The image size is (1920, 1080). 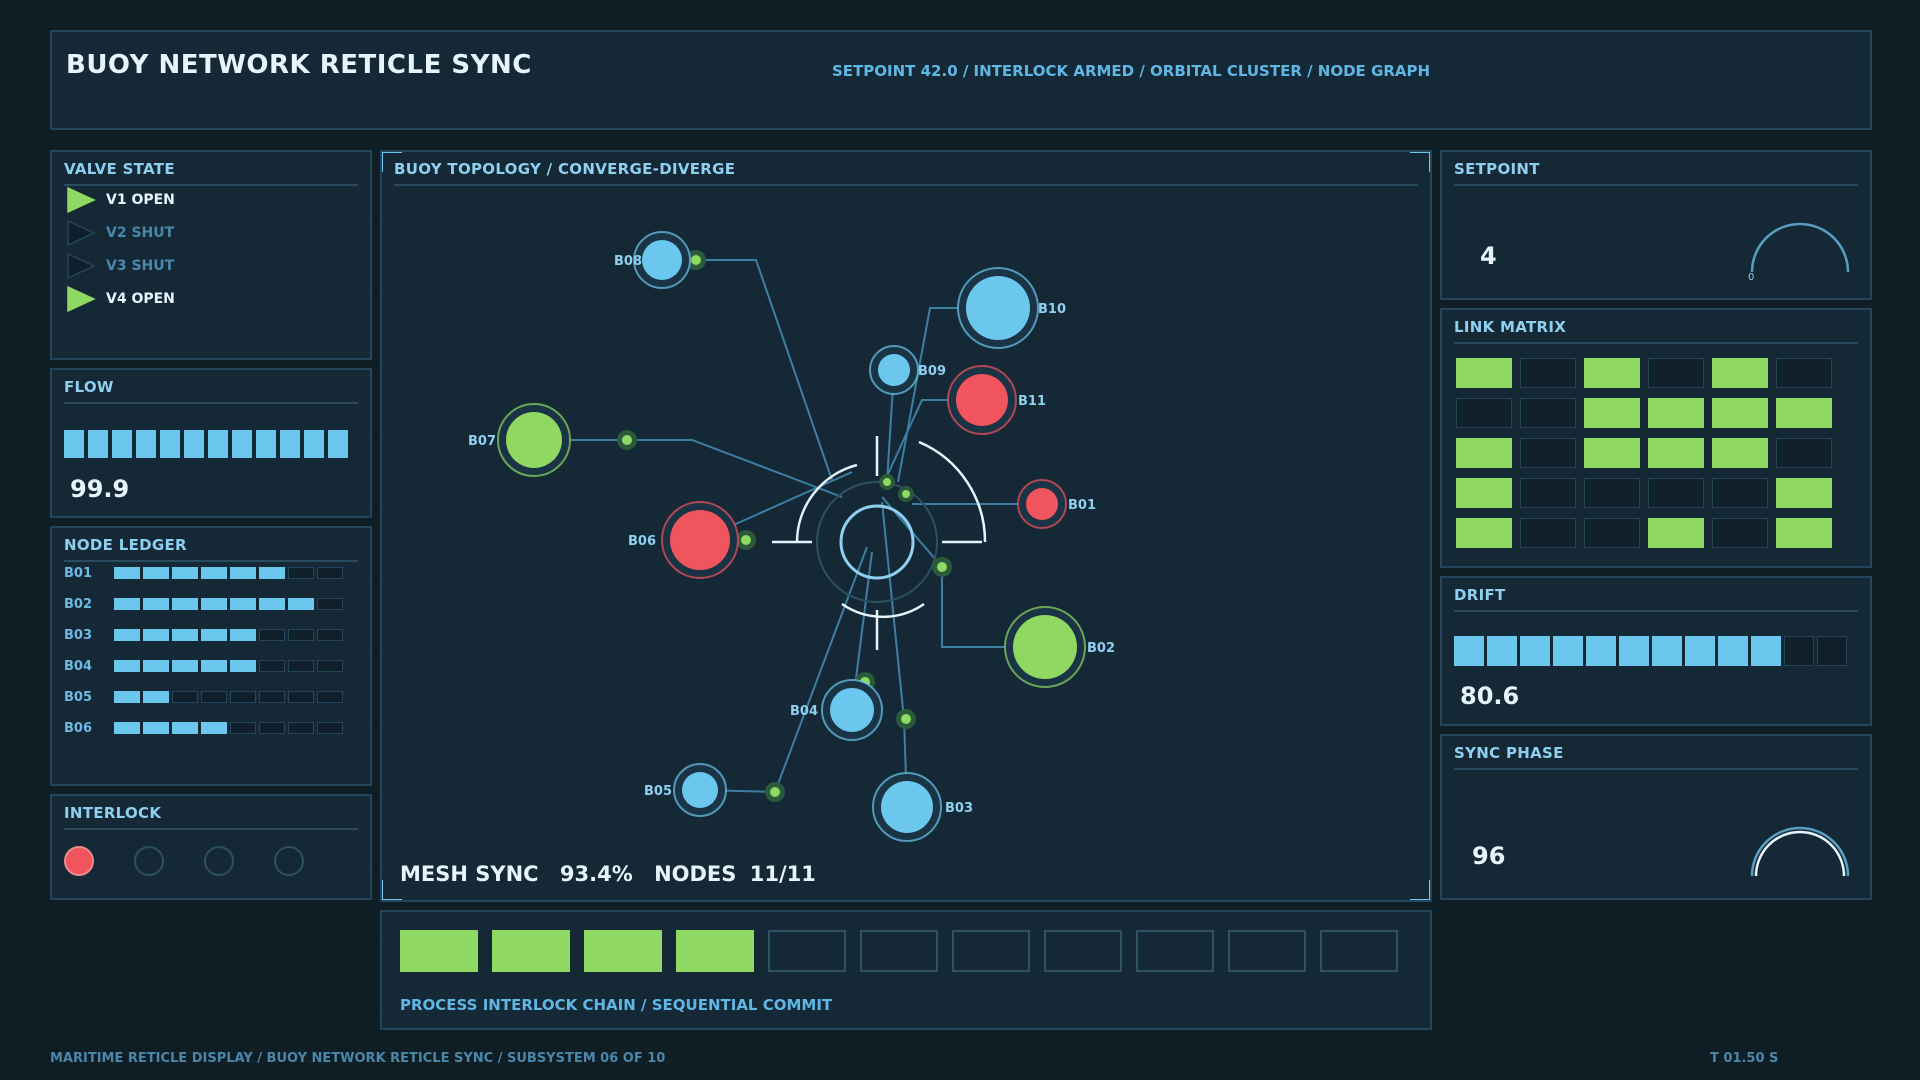 I want to click on sync-phase-value: 96, so click(x=1489, y=856).